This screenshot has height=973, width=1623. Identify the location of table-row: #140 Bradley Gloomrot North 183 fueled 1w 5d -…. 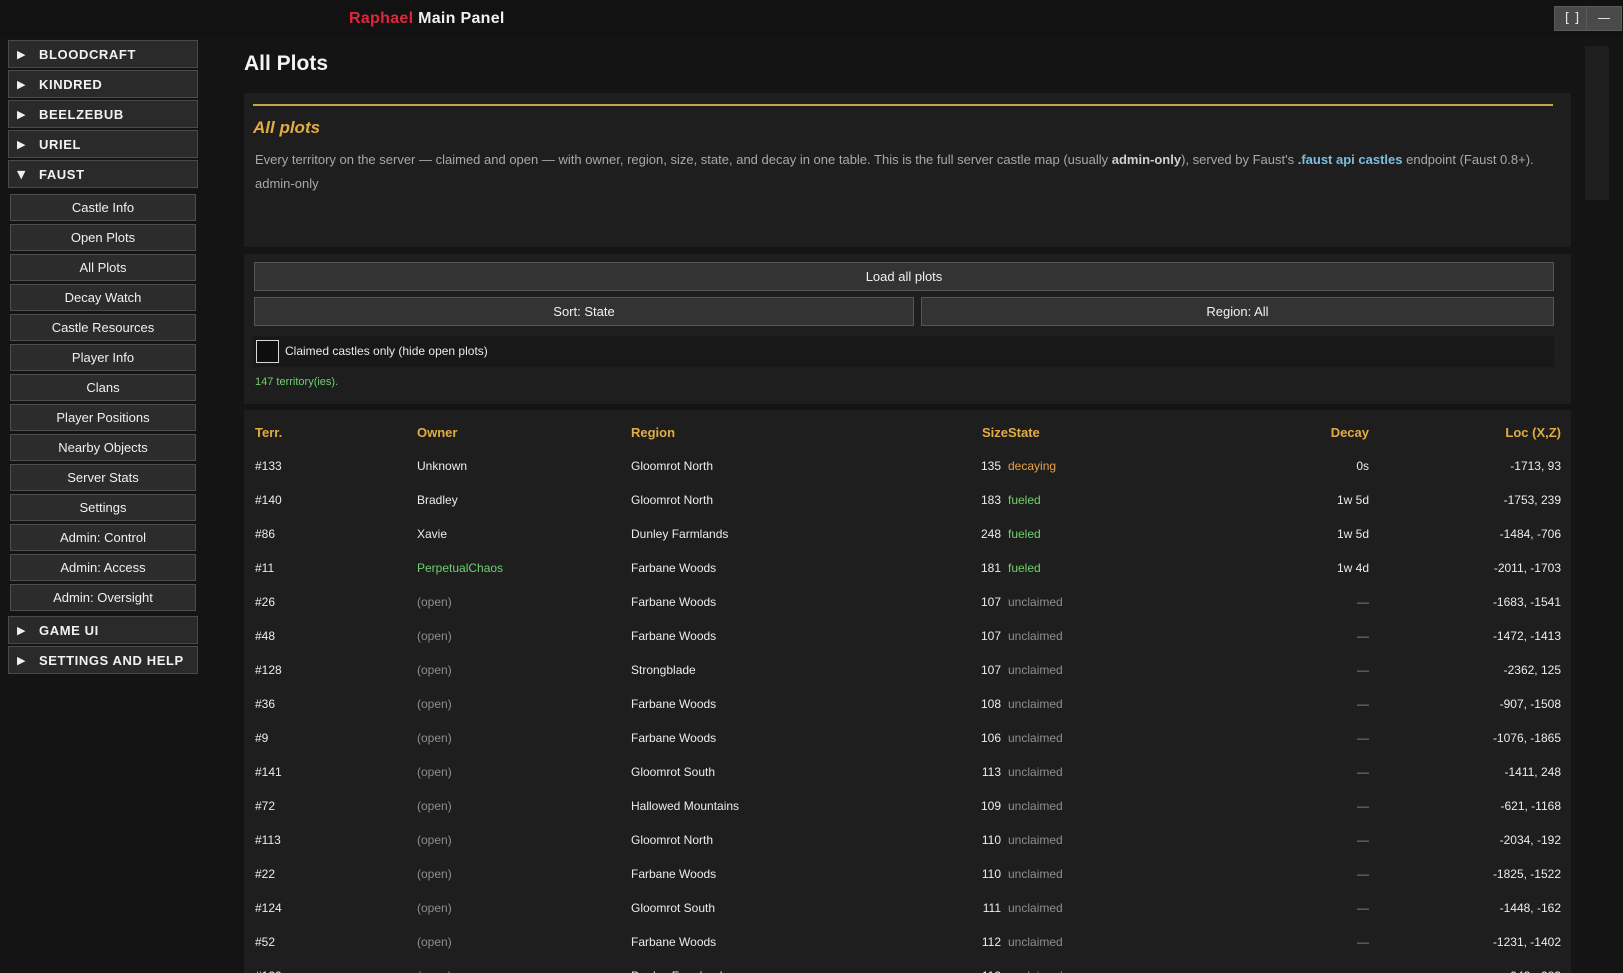
(908, 500).